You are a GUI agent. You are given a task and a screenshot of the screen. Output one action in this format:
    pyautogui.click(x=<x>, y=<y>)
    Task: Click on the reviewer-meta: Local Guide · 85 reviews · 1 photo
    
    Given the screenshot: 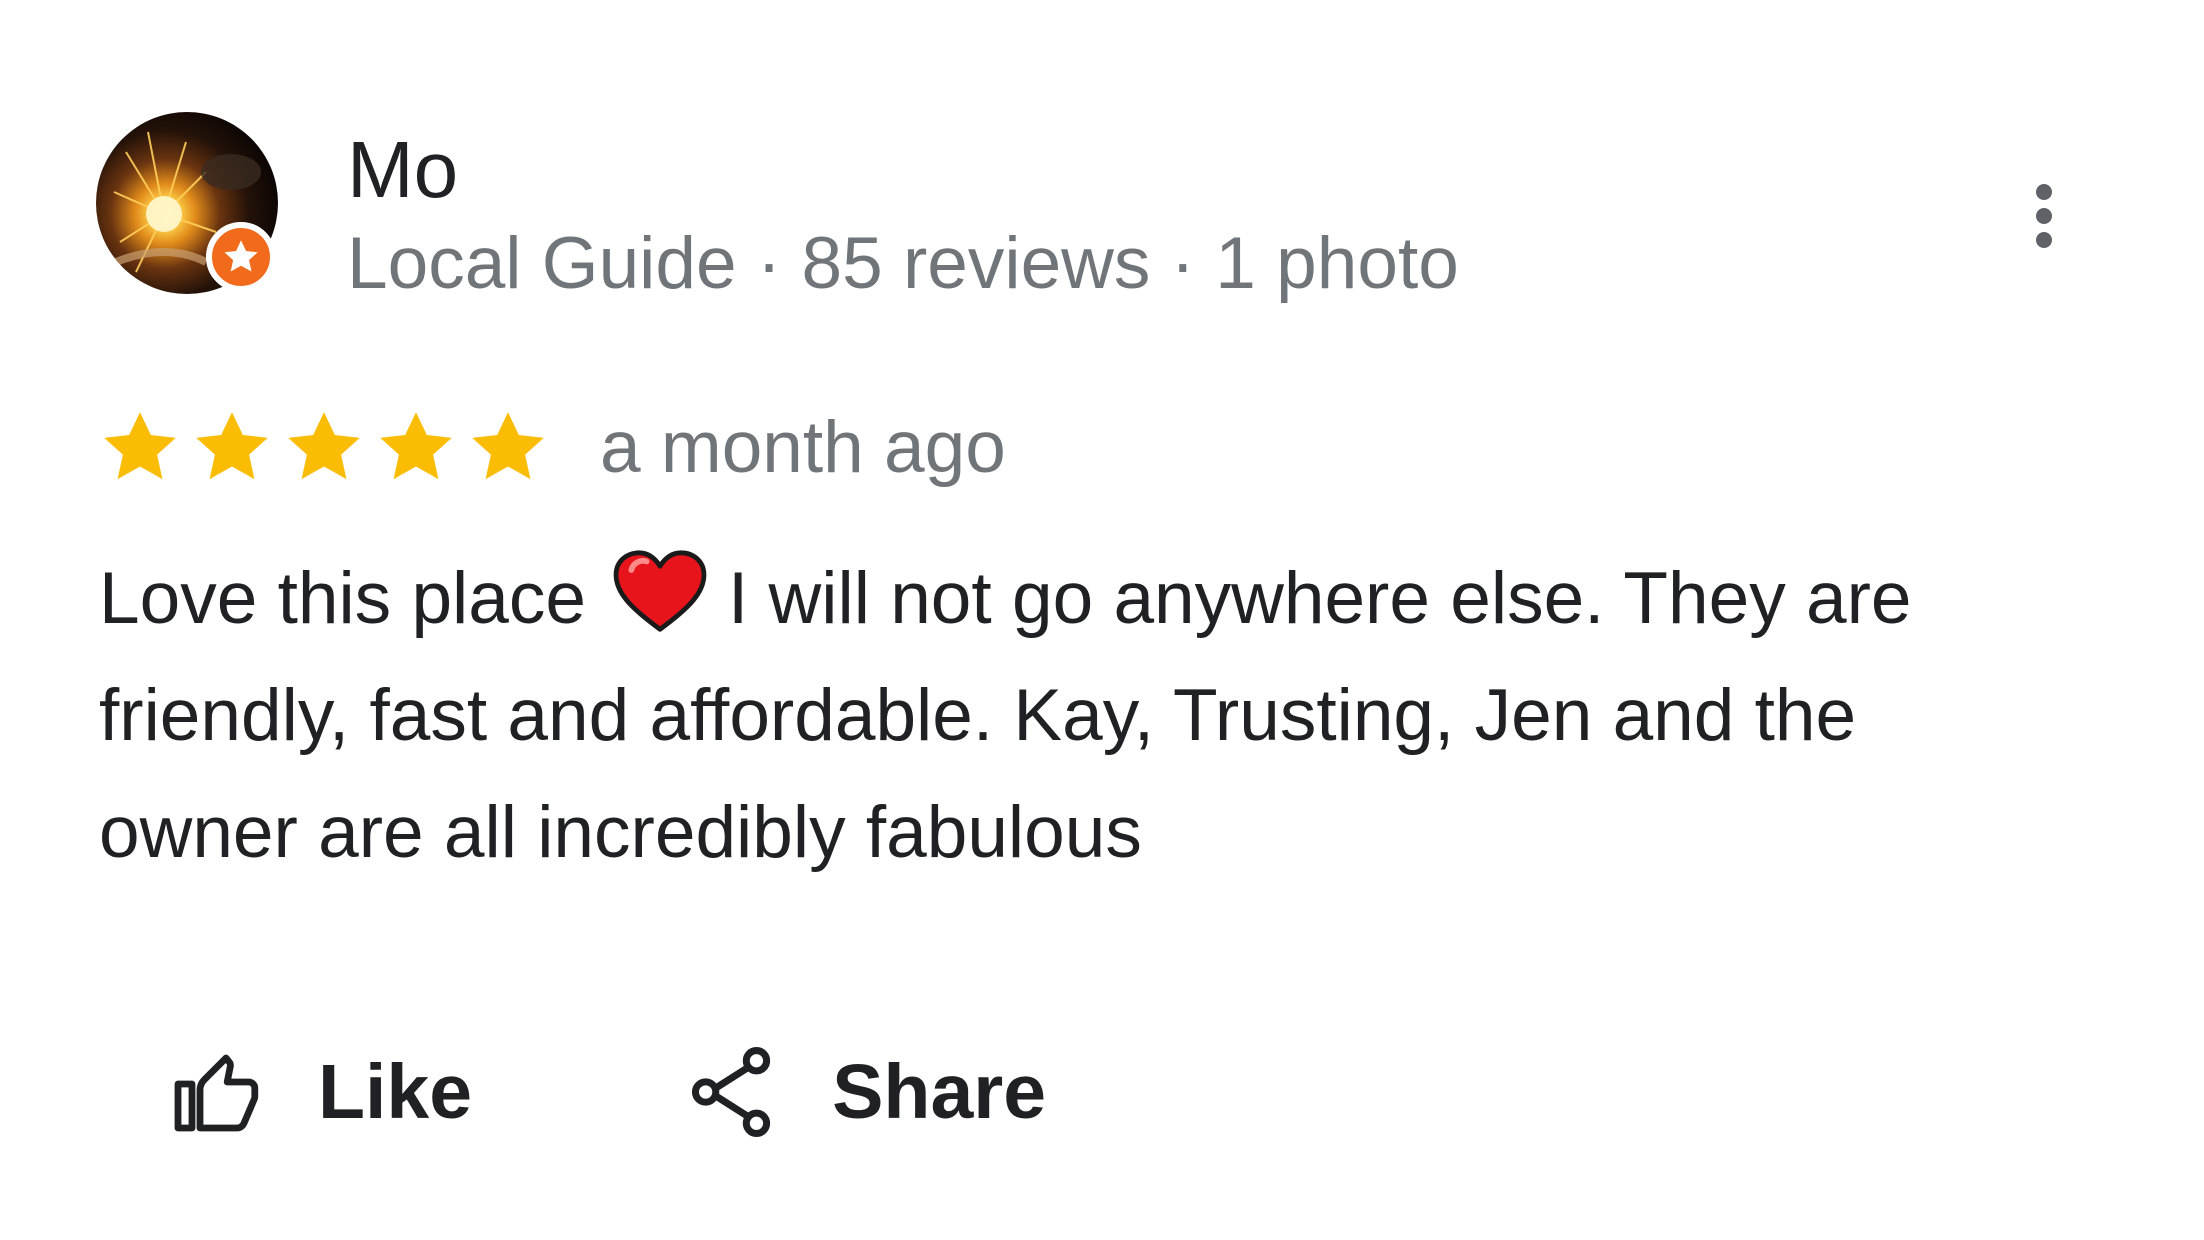 What is the action you would take?
    pyautogui.click(x=903, y=263)
    